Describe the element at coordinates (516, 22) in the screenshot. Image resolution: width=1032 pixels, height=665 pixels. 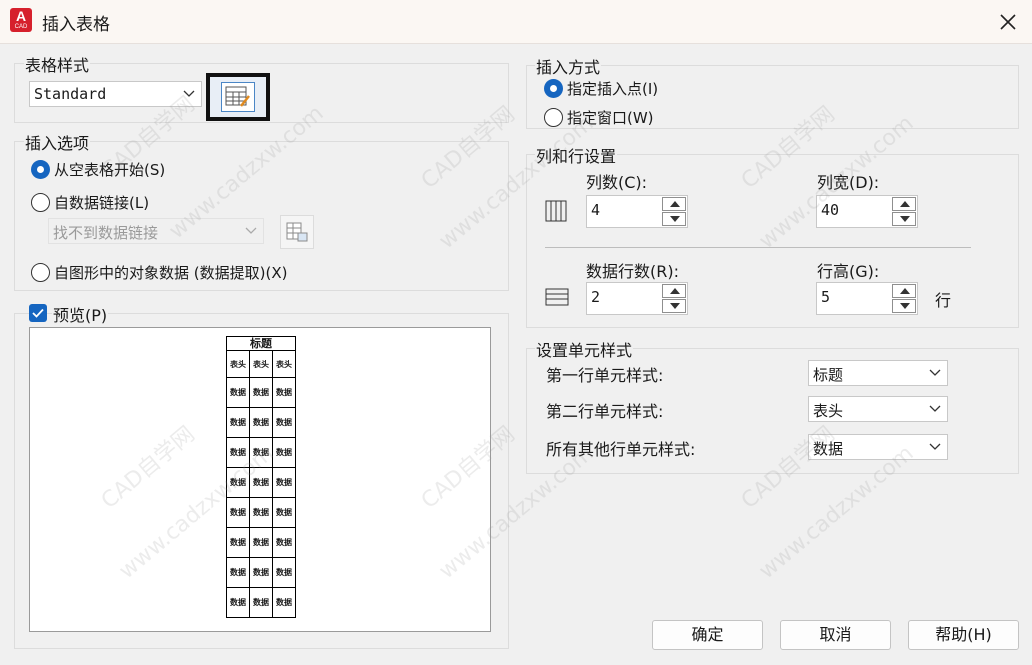
I see `title-bar: A CAD 插入表格` at that location.